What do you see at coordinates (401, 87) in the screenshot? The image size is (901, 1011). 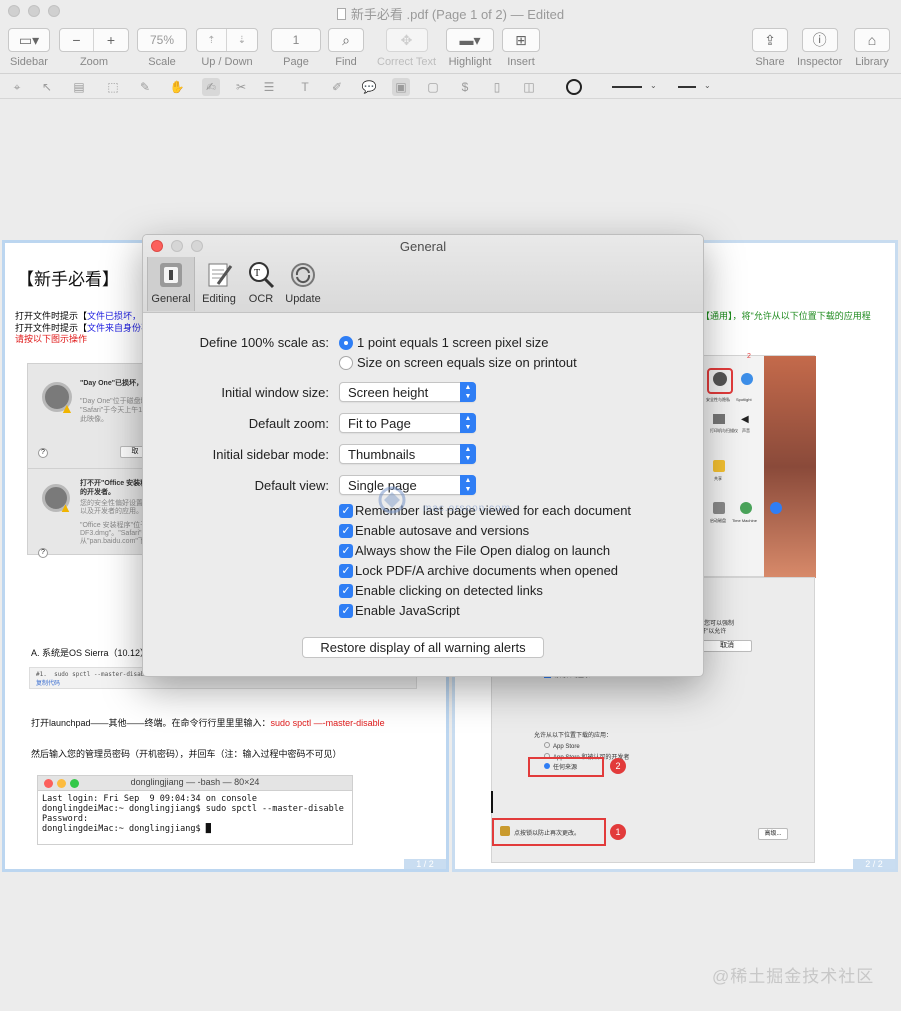 I see `stamp-tool-icon: ▣` at bounding box center [401, 87].